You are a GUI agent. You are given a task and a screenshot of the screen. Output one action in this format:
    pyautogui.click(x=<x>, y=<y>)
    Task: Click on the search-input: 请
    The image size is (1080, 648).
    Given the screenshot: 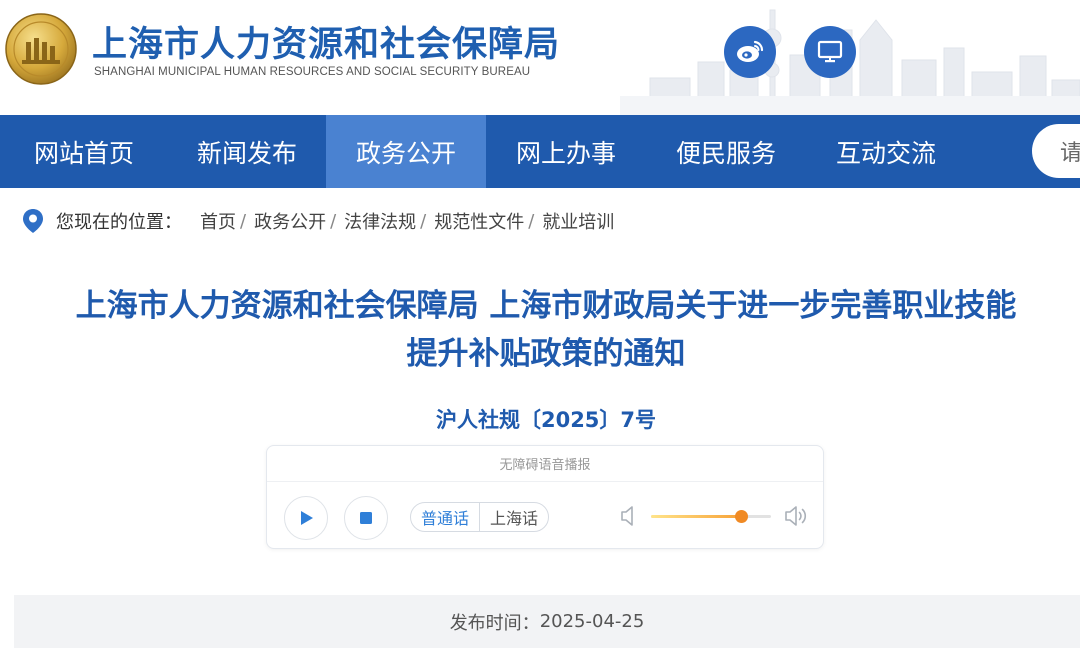 What is the action you would take?
    pyautogui.click(x=1056, y=151)
    